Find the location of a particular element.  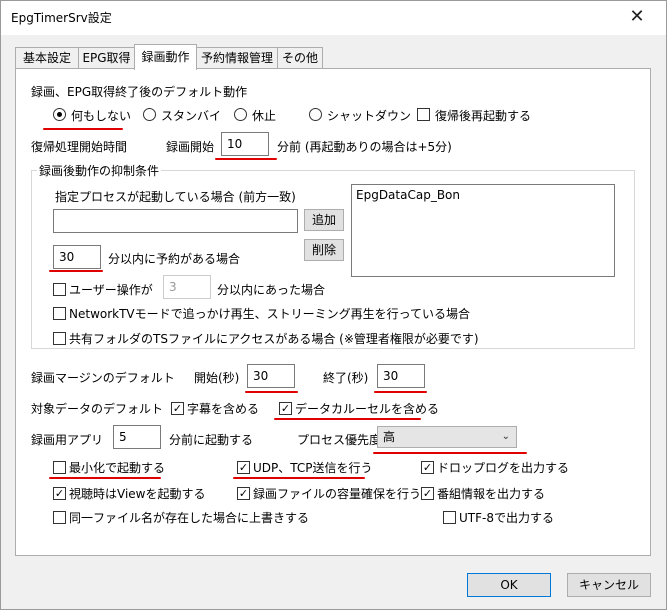

tab-basic: 基本設定 is located at coordinates (47, 58).